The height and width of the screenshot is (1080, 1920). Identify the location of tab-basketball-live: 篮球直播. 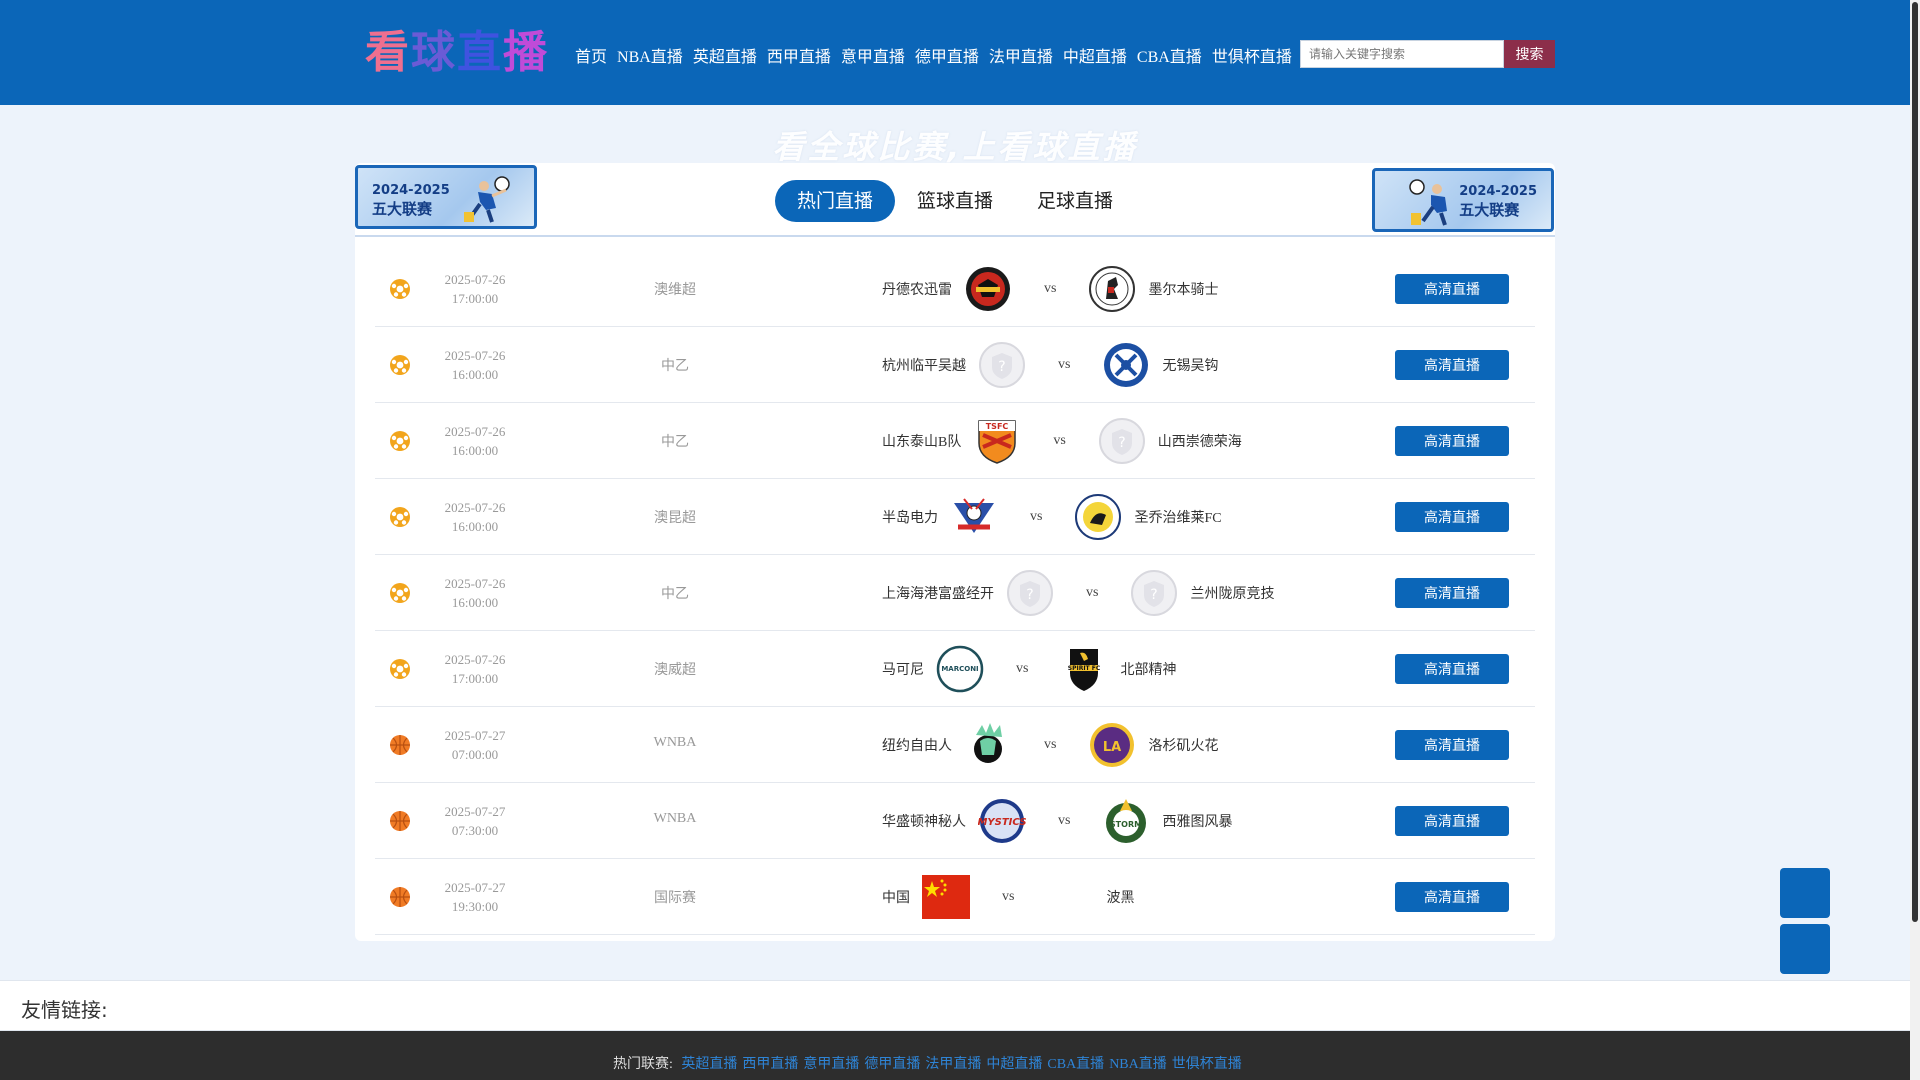
(955, 201).